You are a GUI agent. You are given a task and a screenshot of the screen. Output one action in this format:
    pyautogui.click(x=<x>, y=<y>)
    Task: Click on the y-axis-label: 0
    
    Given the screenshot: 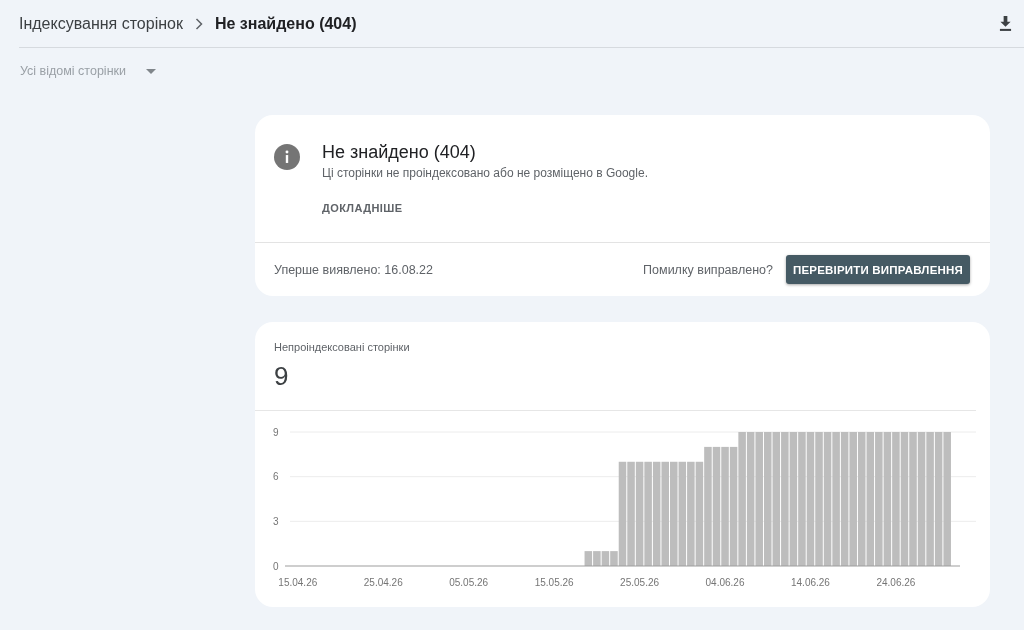 What is the action you would take?
    pyautogui.click(x=276, y=566)
    